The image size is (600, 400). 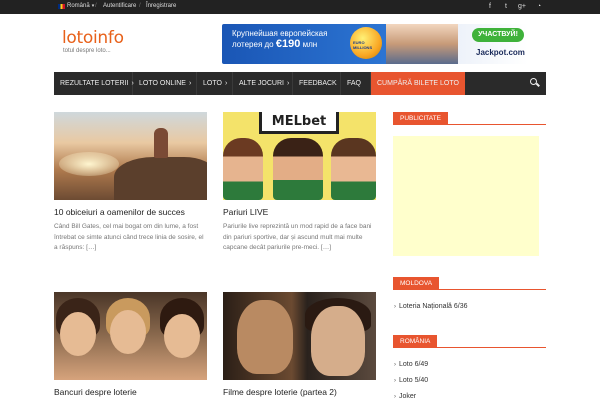 What do you see at coordinates (93, 38) in the screenshot?
I see `site-logo: lotoinfo` at bounding box center [93, 38].